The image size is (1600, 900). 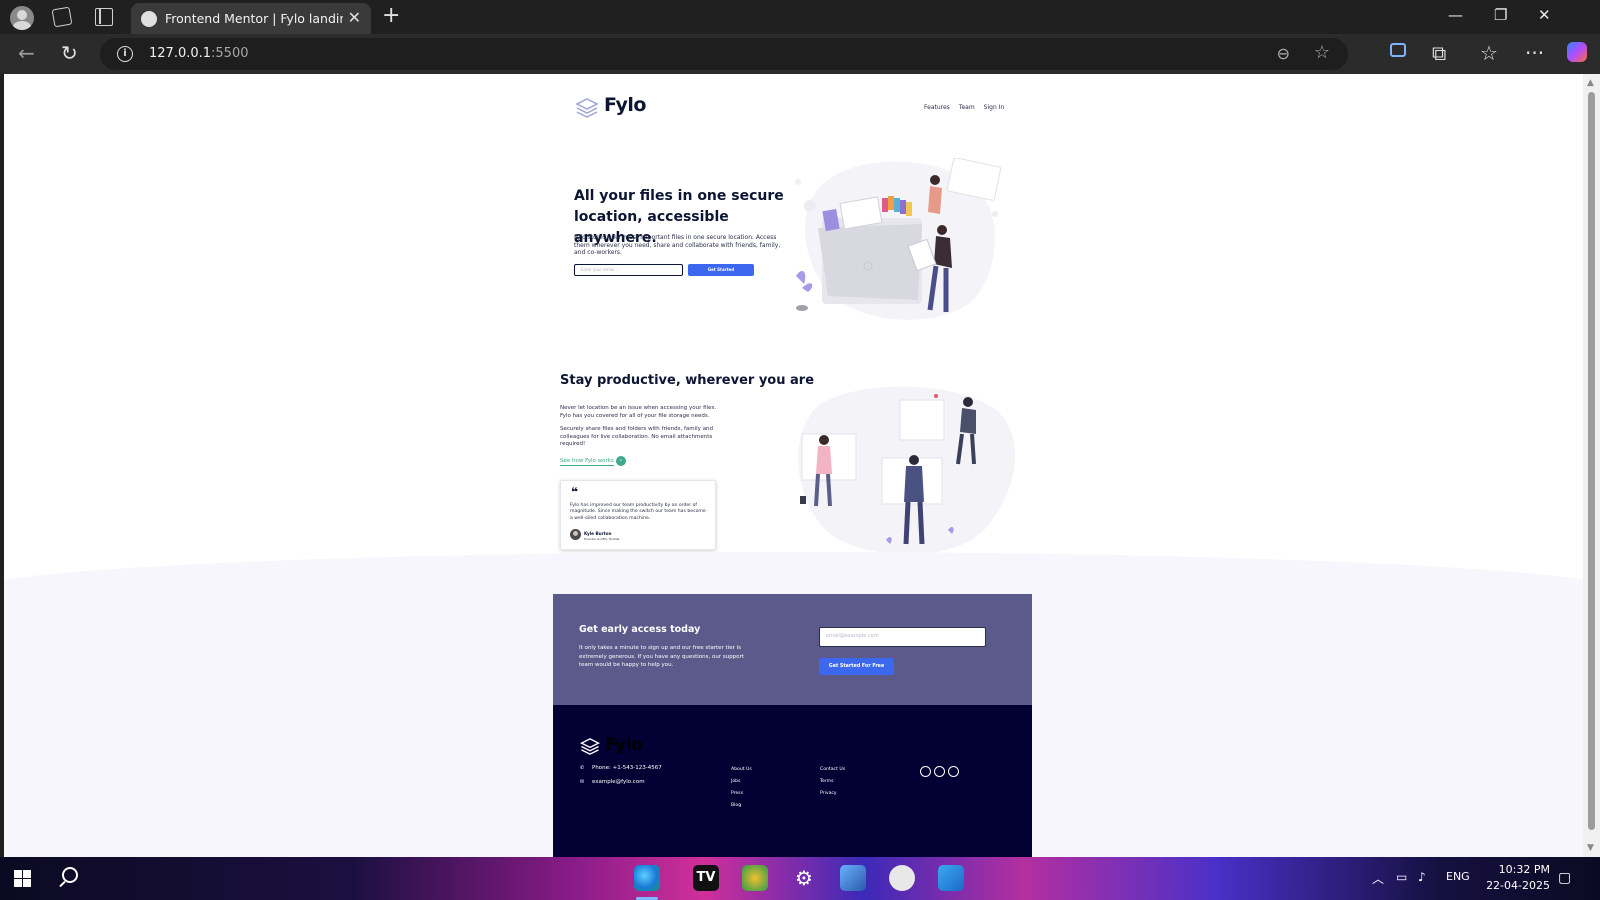 I want to click on tray-chevron-up-icon: ︿, so click(x=1378, y=878).